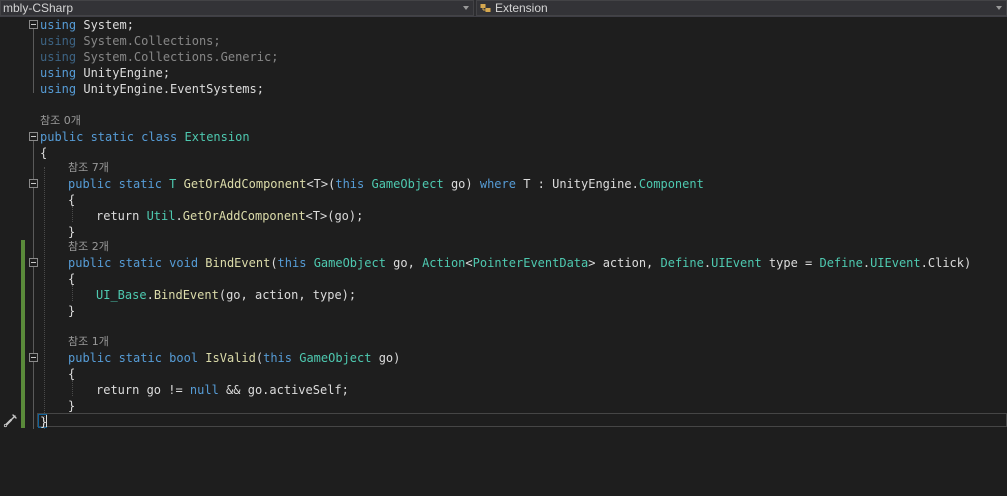 The image size is (1007, 496). I want to click on code-line: return Util.GetOrAddComponent<T>(go);, so click(229, 216).